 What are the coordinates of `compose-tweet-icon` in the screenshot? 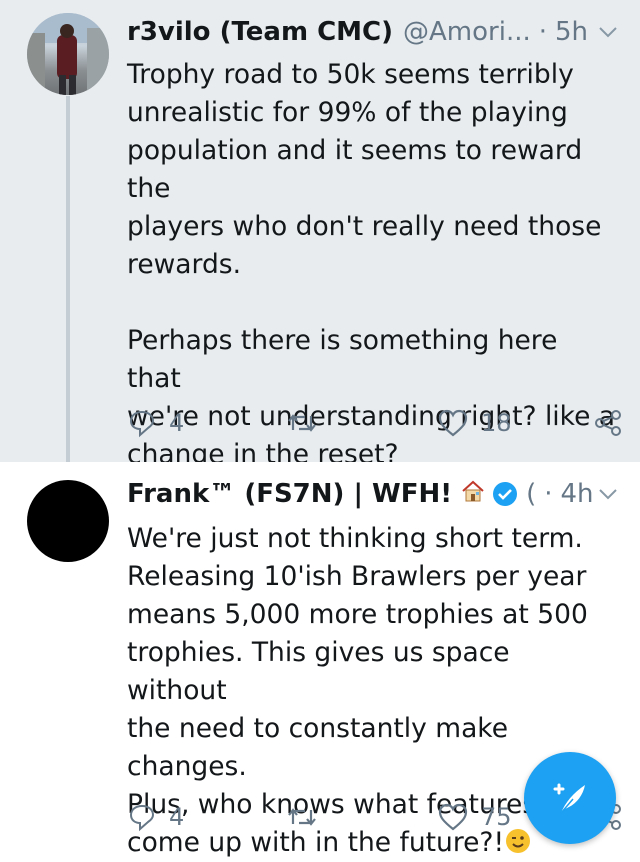 It's located at (569, 798).